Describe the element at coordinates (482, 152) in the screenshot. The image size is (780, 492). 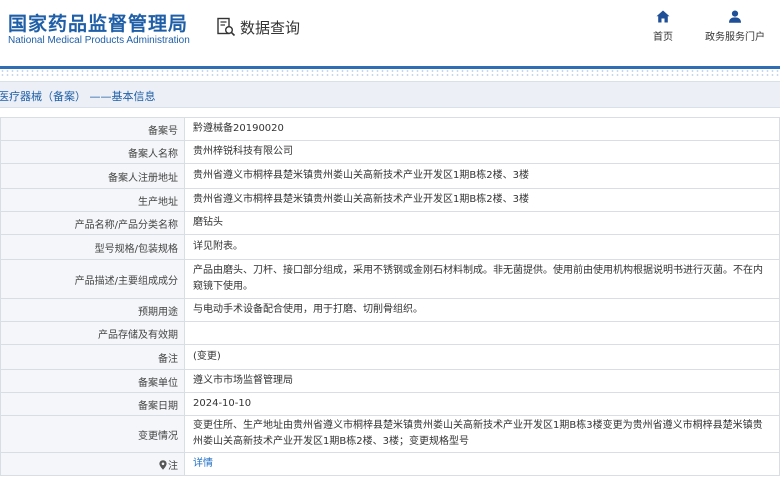
I see `row-value: 贵州梓锐科技有限公司` at that location.